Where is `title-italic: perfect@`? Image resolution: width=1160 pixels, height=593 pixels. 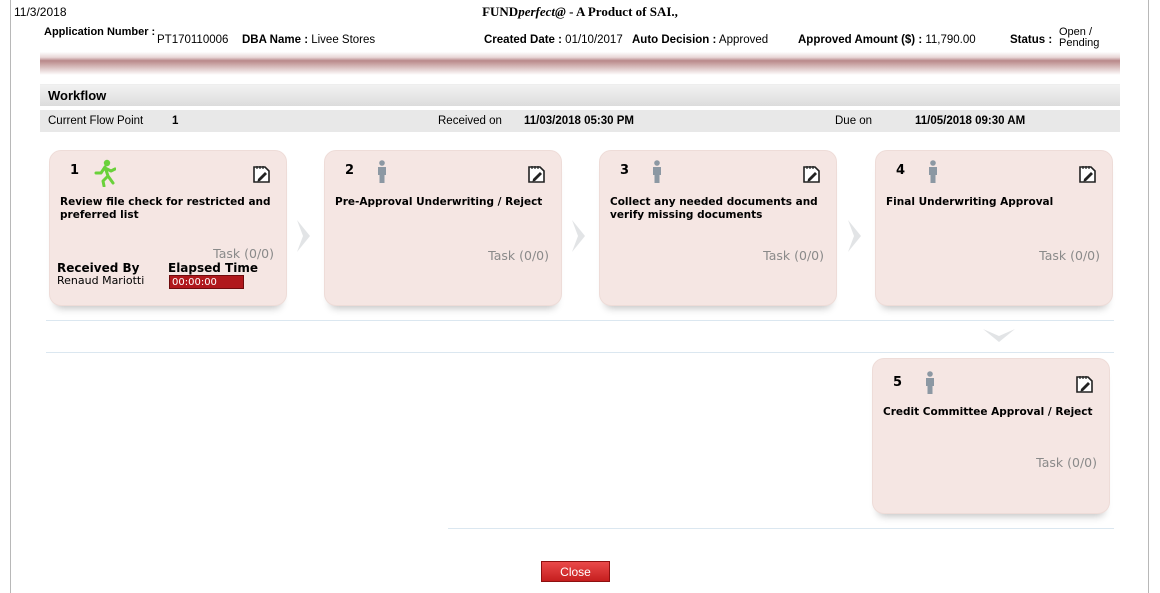 title-italic: perfect@ is located at coordinates (542, 11).